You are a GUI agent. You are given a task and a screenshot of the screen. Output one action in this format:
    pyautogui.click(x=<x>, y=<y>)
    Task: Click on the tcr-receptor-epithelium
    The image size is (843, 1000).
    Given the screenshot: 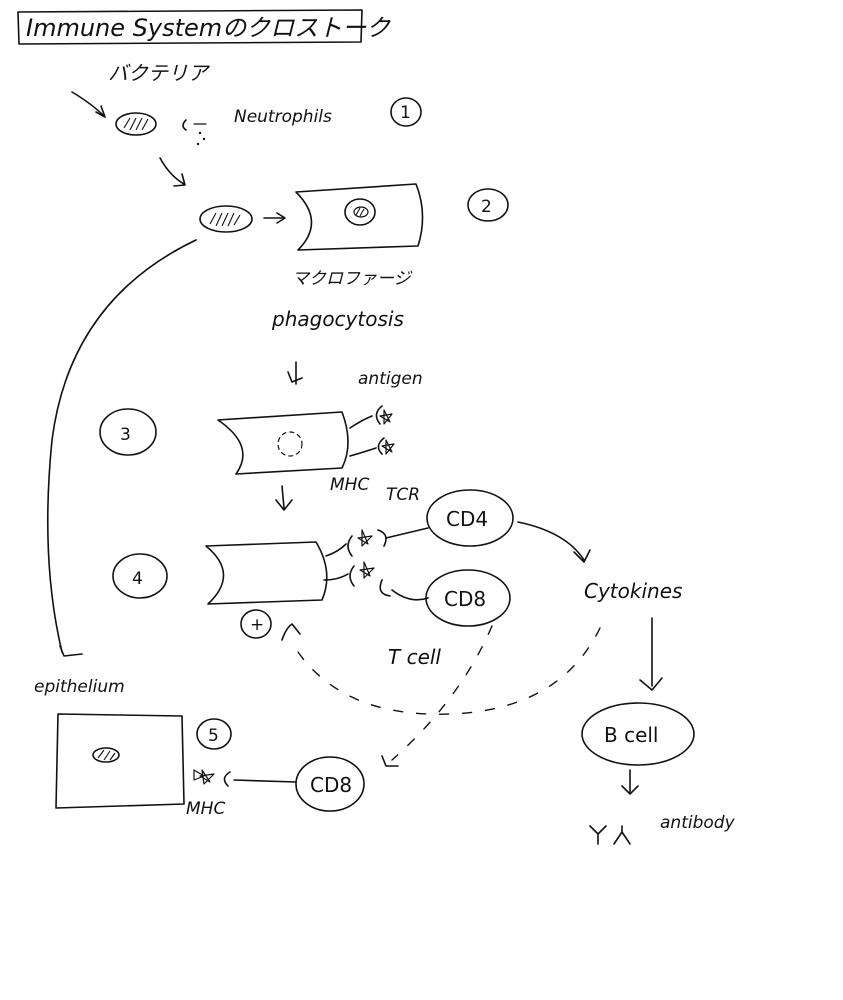 What is the action you would take?
    pyautogui.click(x=227, y=779)
    